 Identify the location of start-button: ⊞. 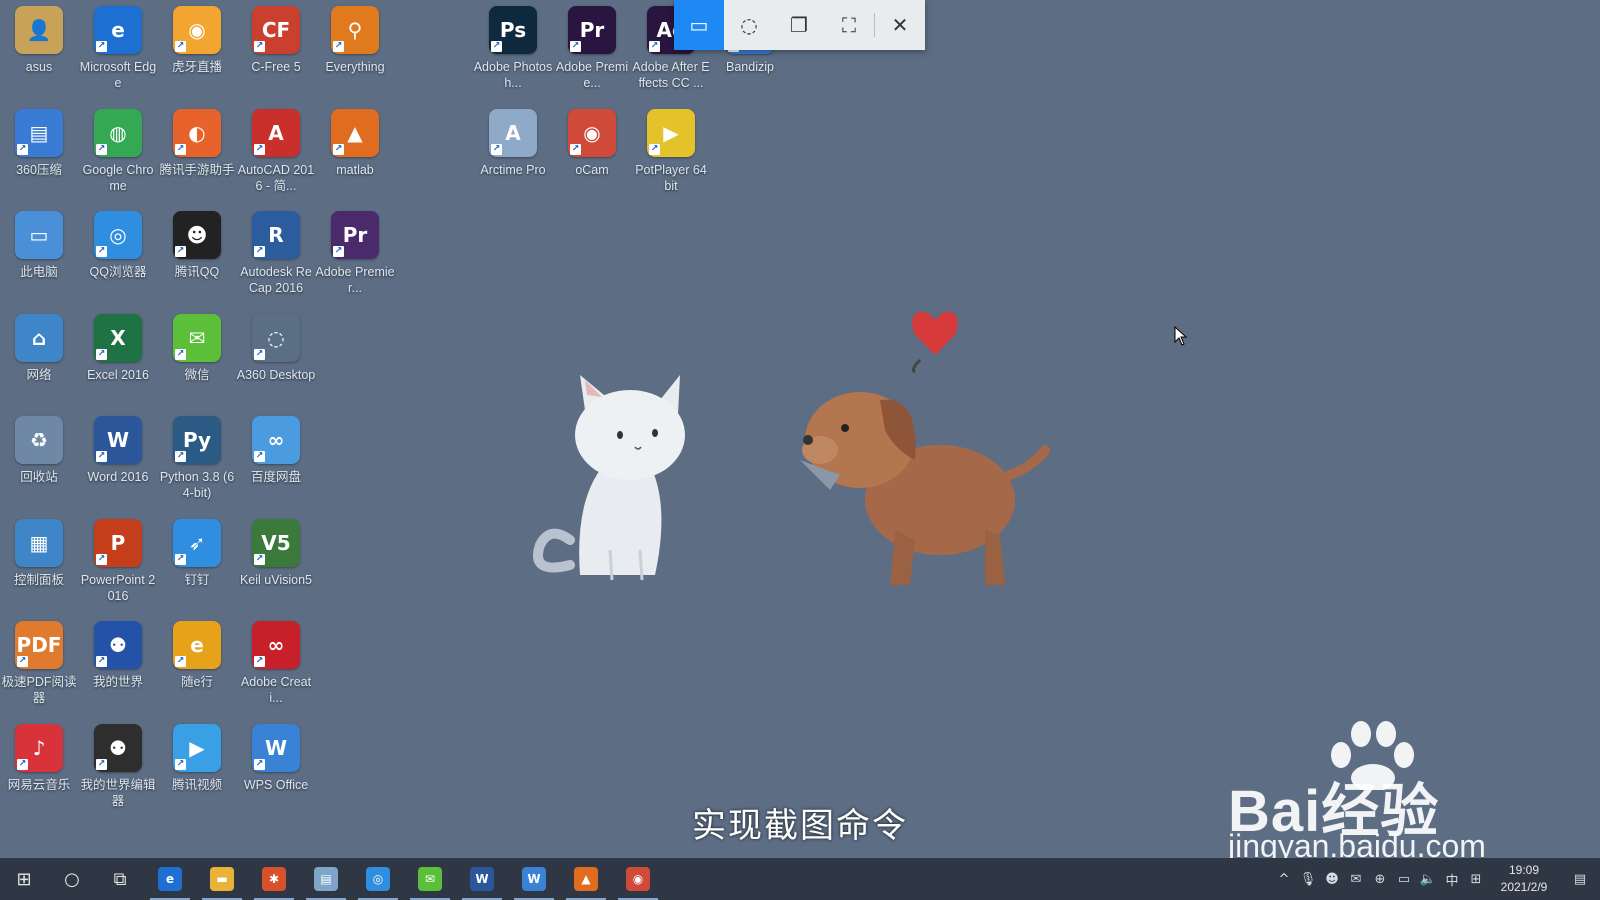
(24, 879).